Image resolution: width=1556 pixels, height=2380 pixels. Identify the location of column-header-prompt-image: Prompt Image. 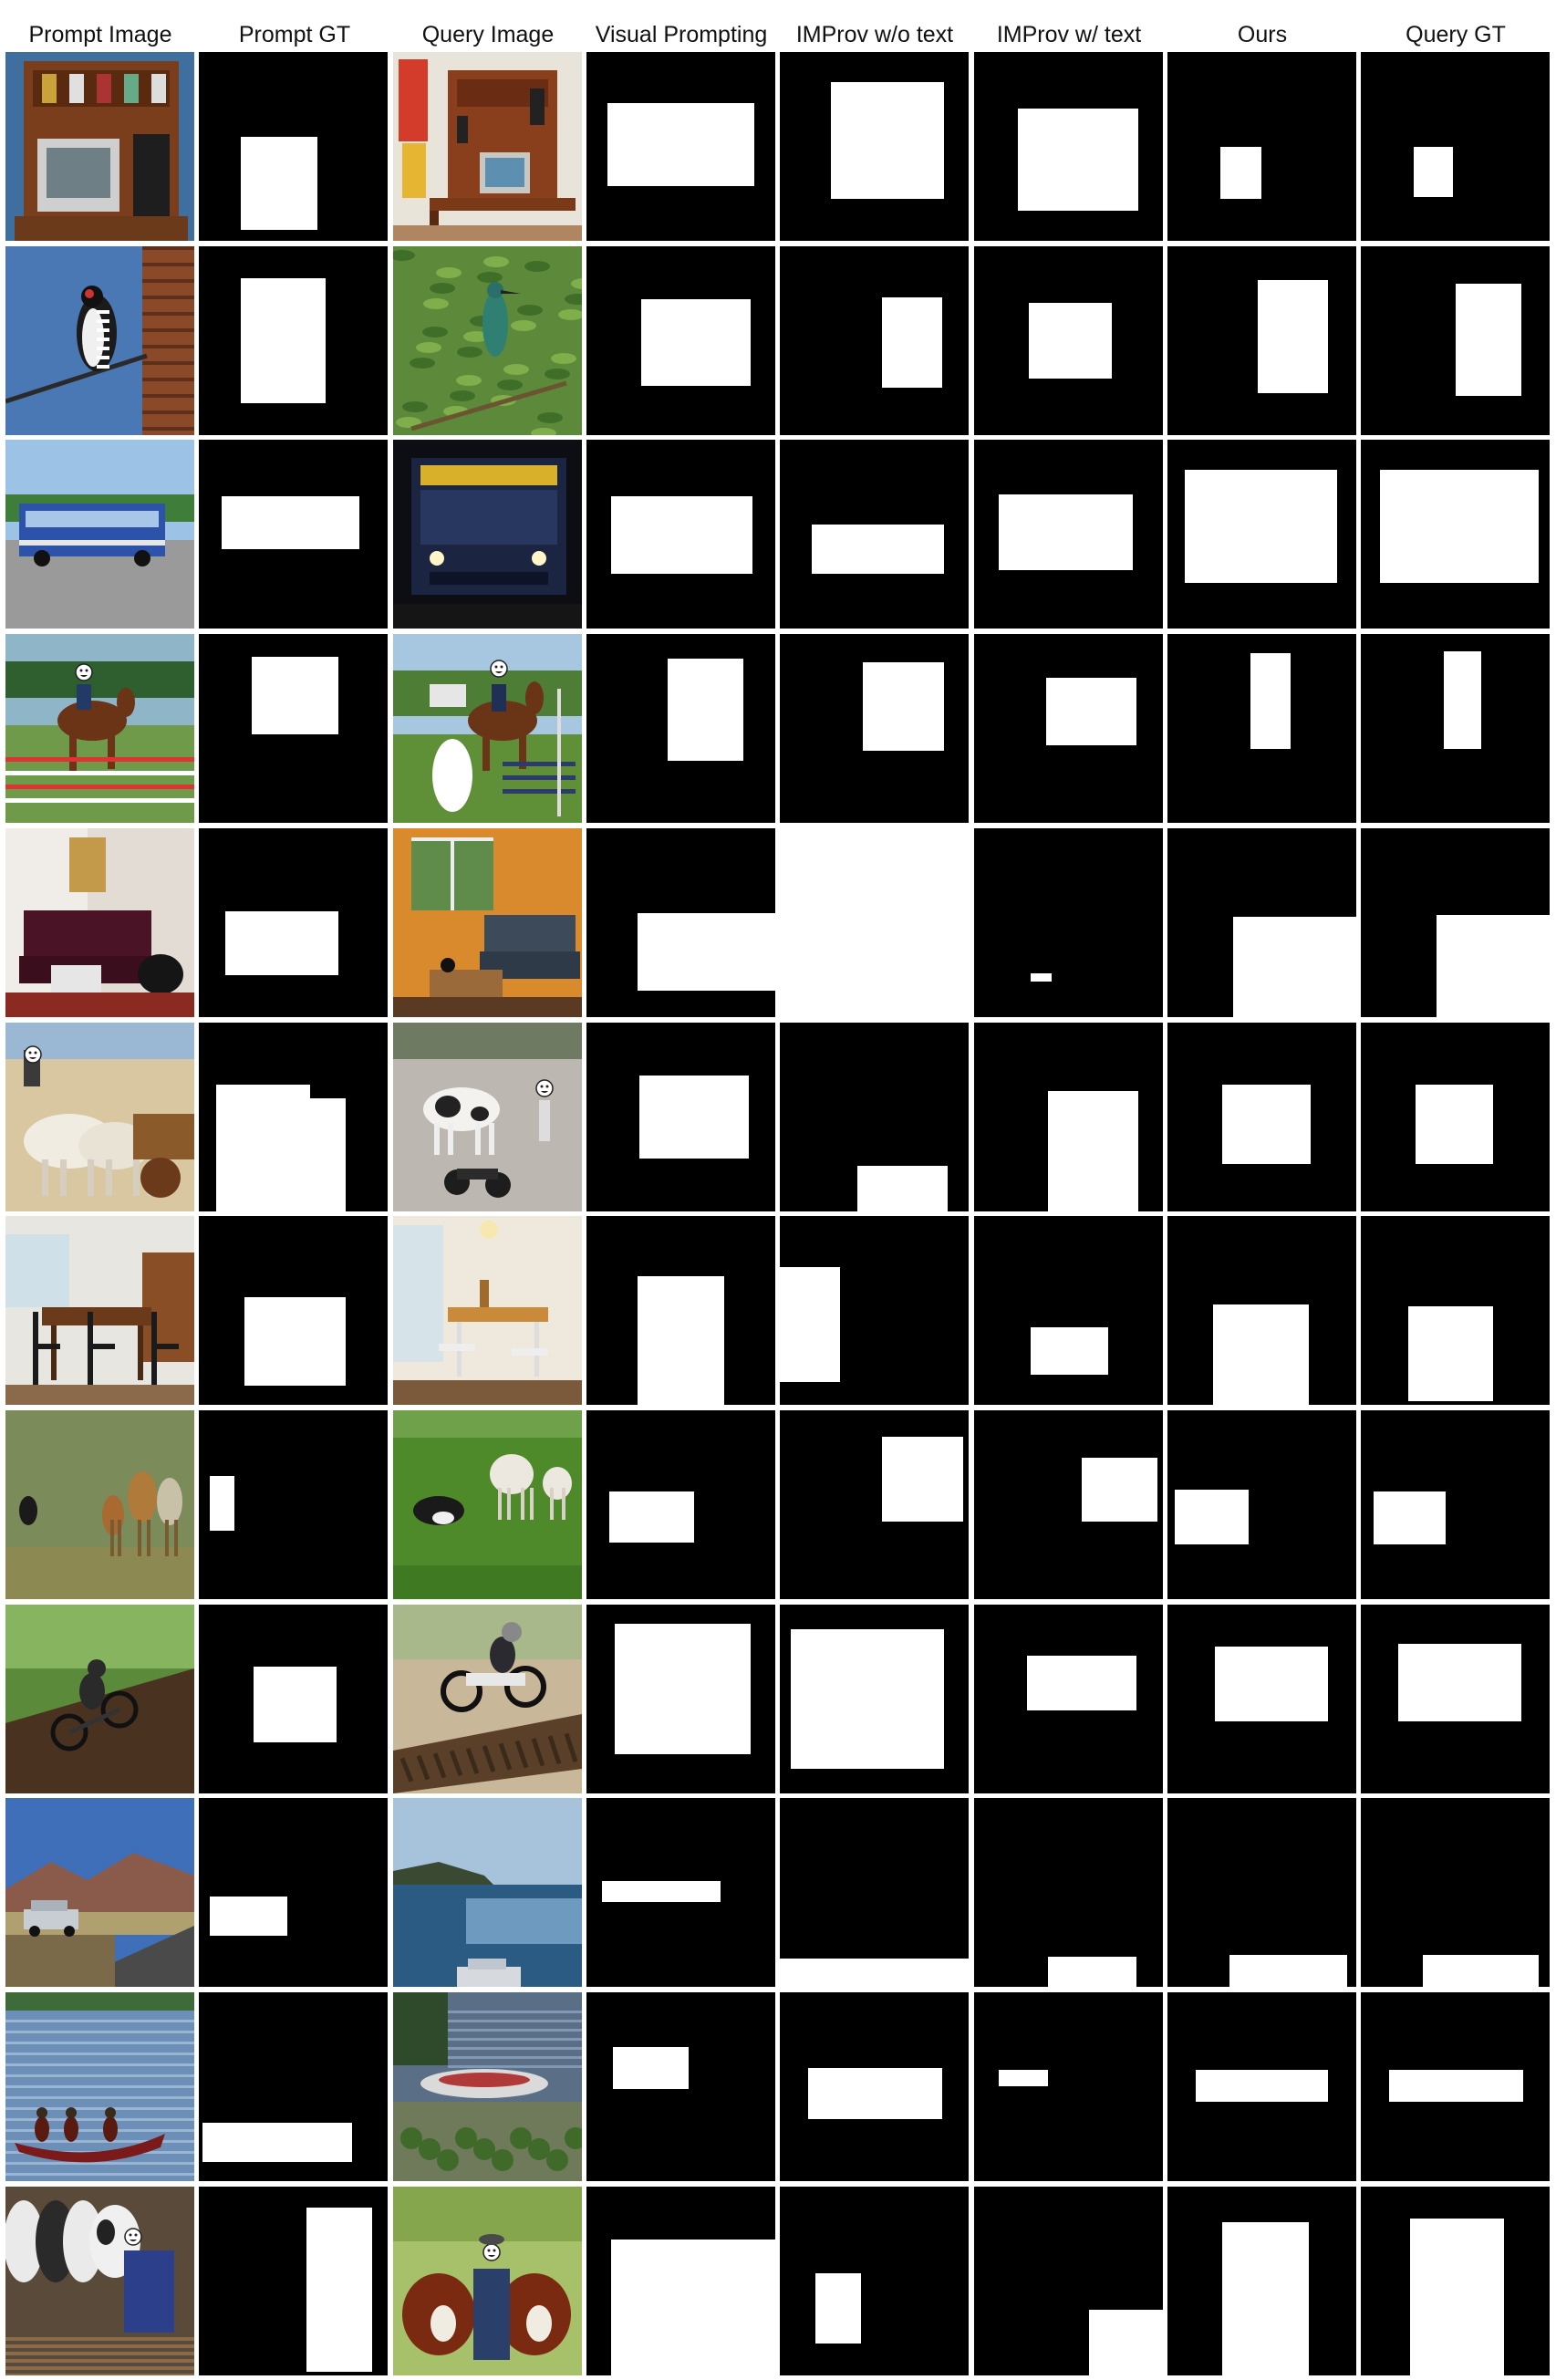
(100, 35).